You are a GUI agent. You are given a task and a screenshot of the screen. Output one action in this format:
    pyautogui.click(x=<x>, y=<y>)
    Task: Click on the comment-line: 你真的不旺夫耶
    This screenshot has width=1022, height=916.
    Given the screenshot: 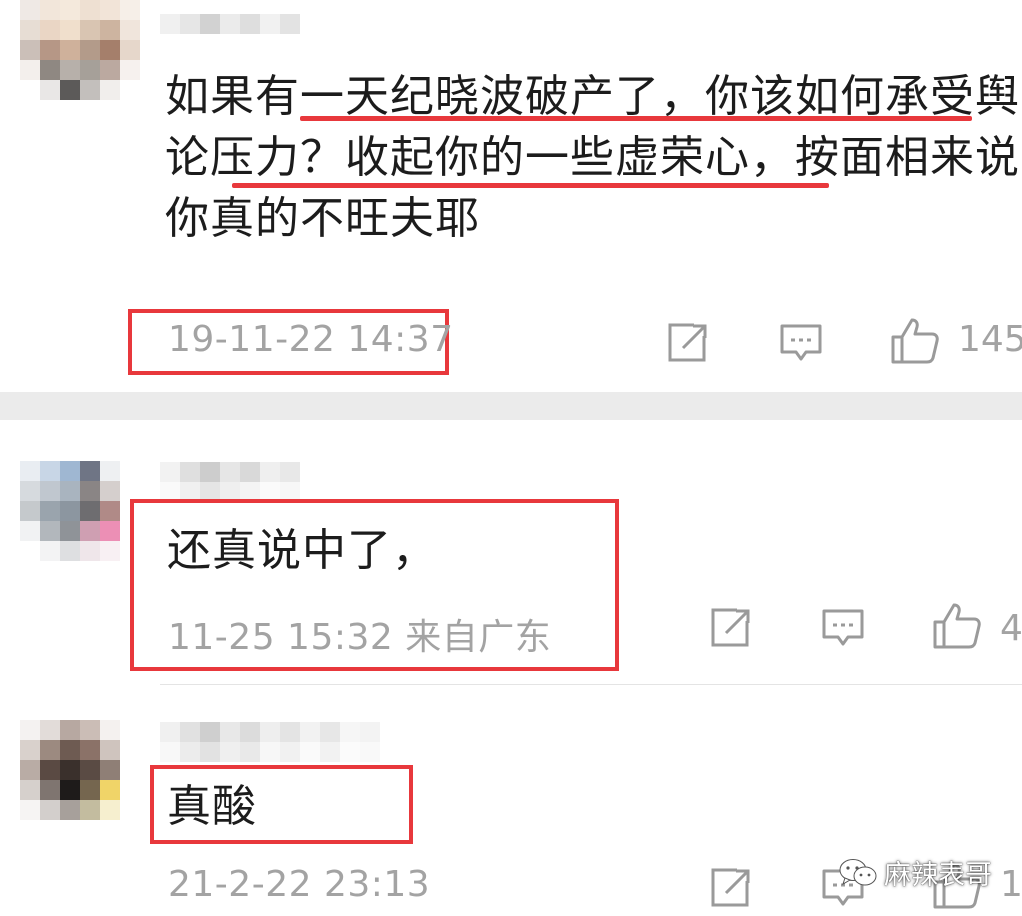 What is the action you would take?
    pyautogui.click(x=322, y=218)
    